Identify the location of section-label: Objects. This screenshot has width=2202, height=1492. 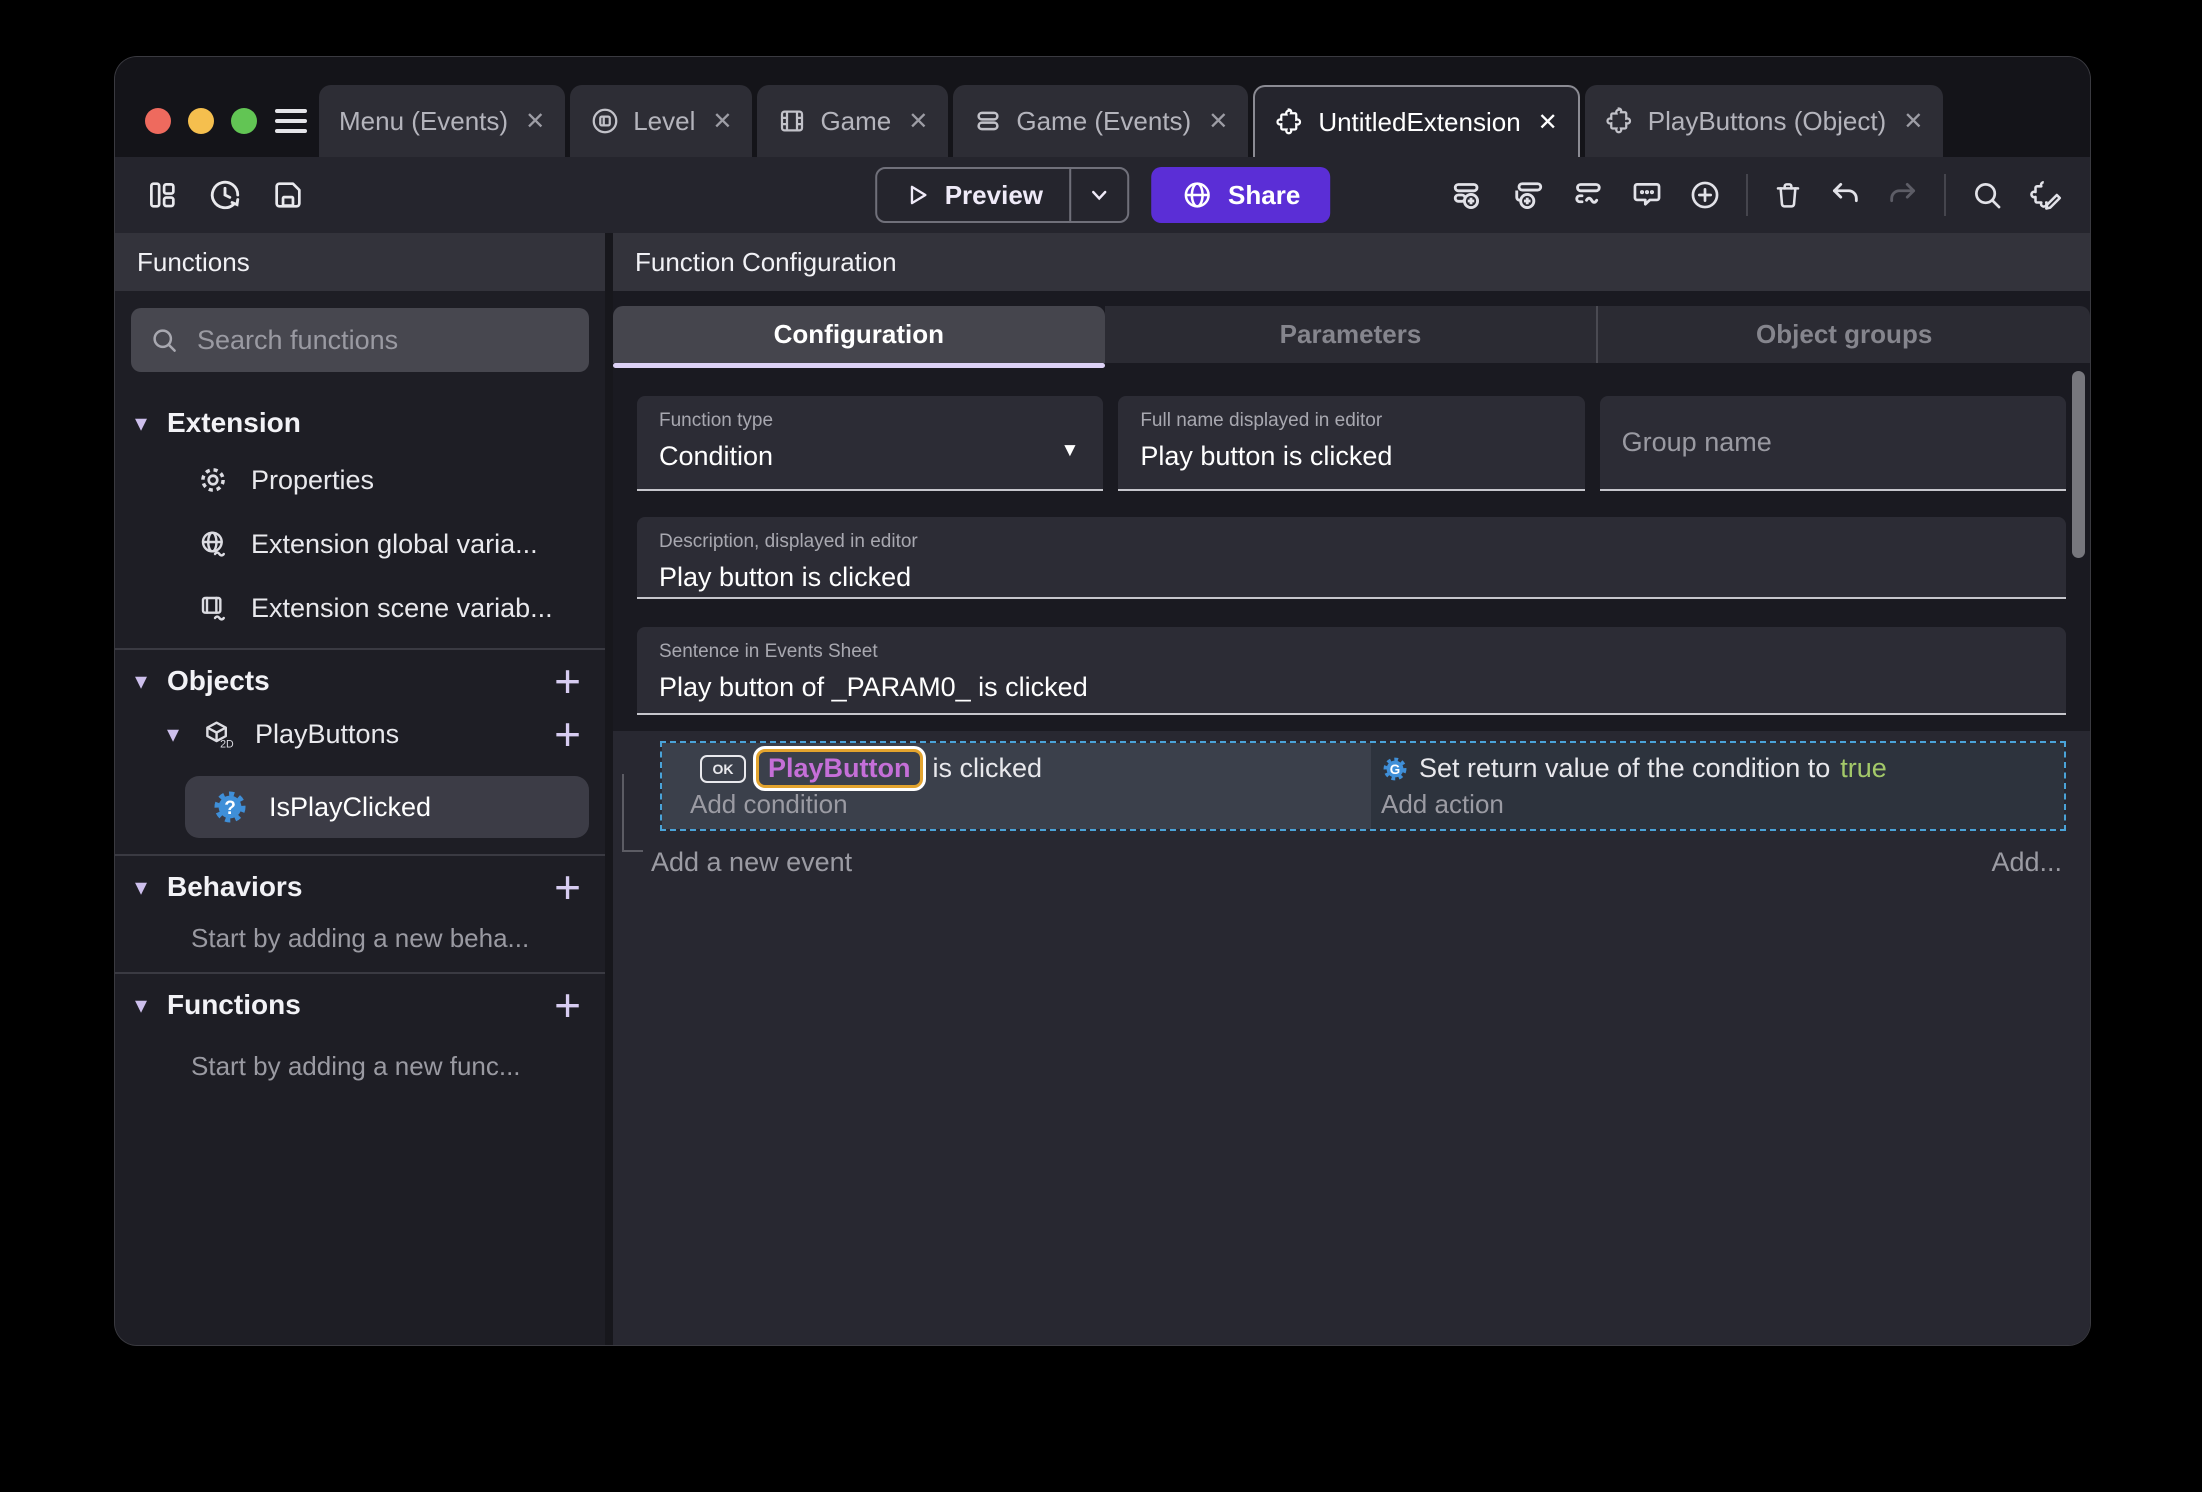
(218, 680).